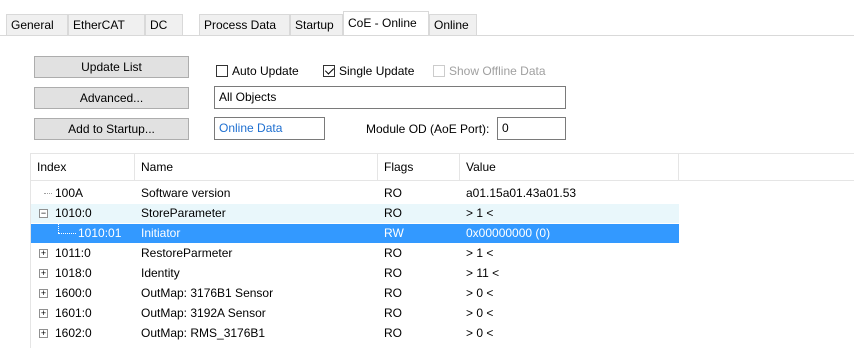  What do you see at coordinates (531, 128) in the screenshot?
I see `module-od-field: 0` at bounding box center [531, 128].